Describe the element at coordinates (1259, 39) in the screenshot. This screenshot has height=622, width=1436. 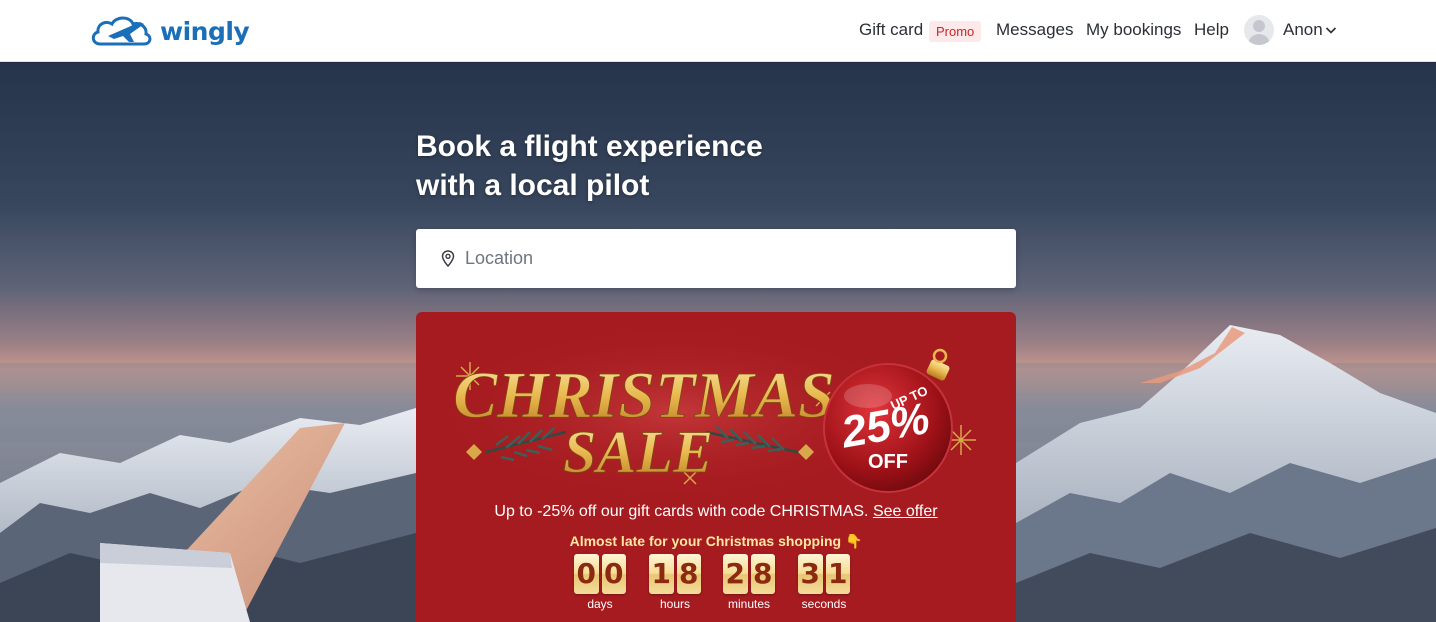
I see `avatar-body` at that location.